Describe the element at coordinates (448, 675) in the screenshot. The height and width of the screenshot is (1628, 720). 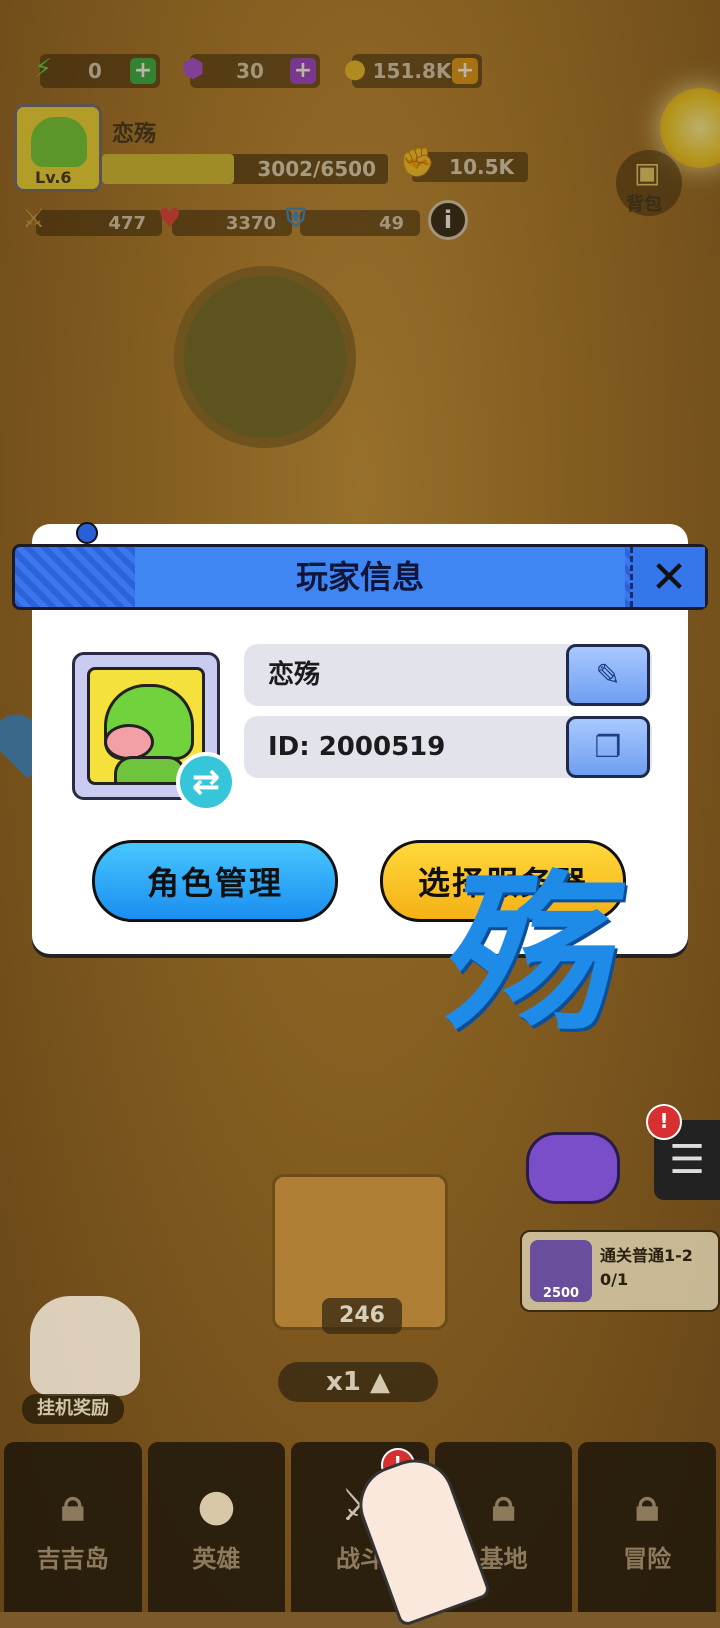
I see `name-field: 恋殇 ✎` at that location.